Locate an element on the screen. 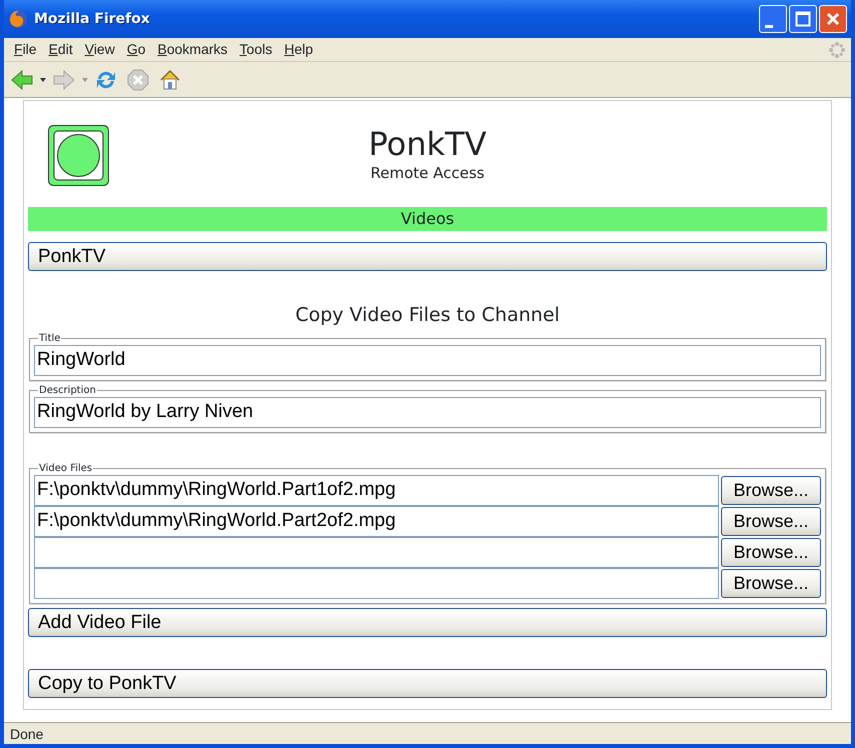  menu-item: Tools is located at coordinates (256, 49).